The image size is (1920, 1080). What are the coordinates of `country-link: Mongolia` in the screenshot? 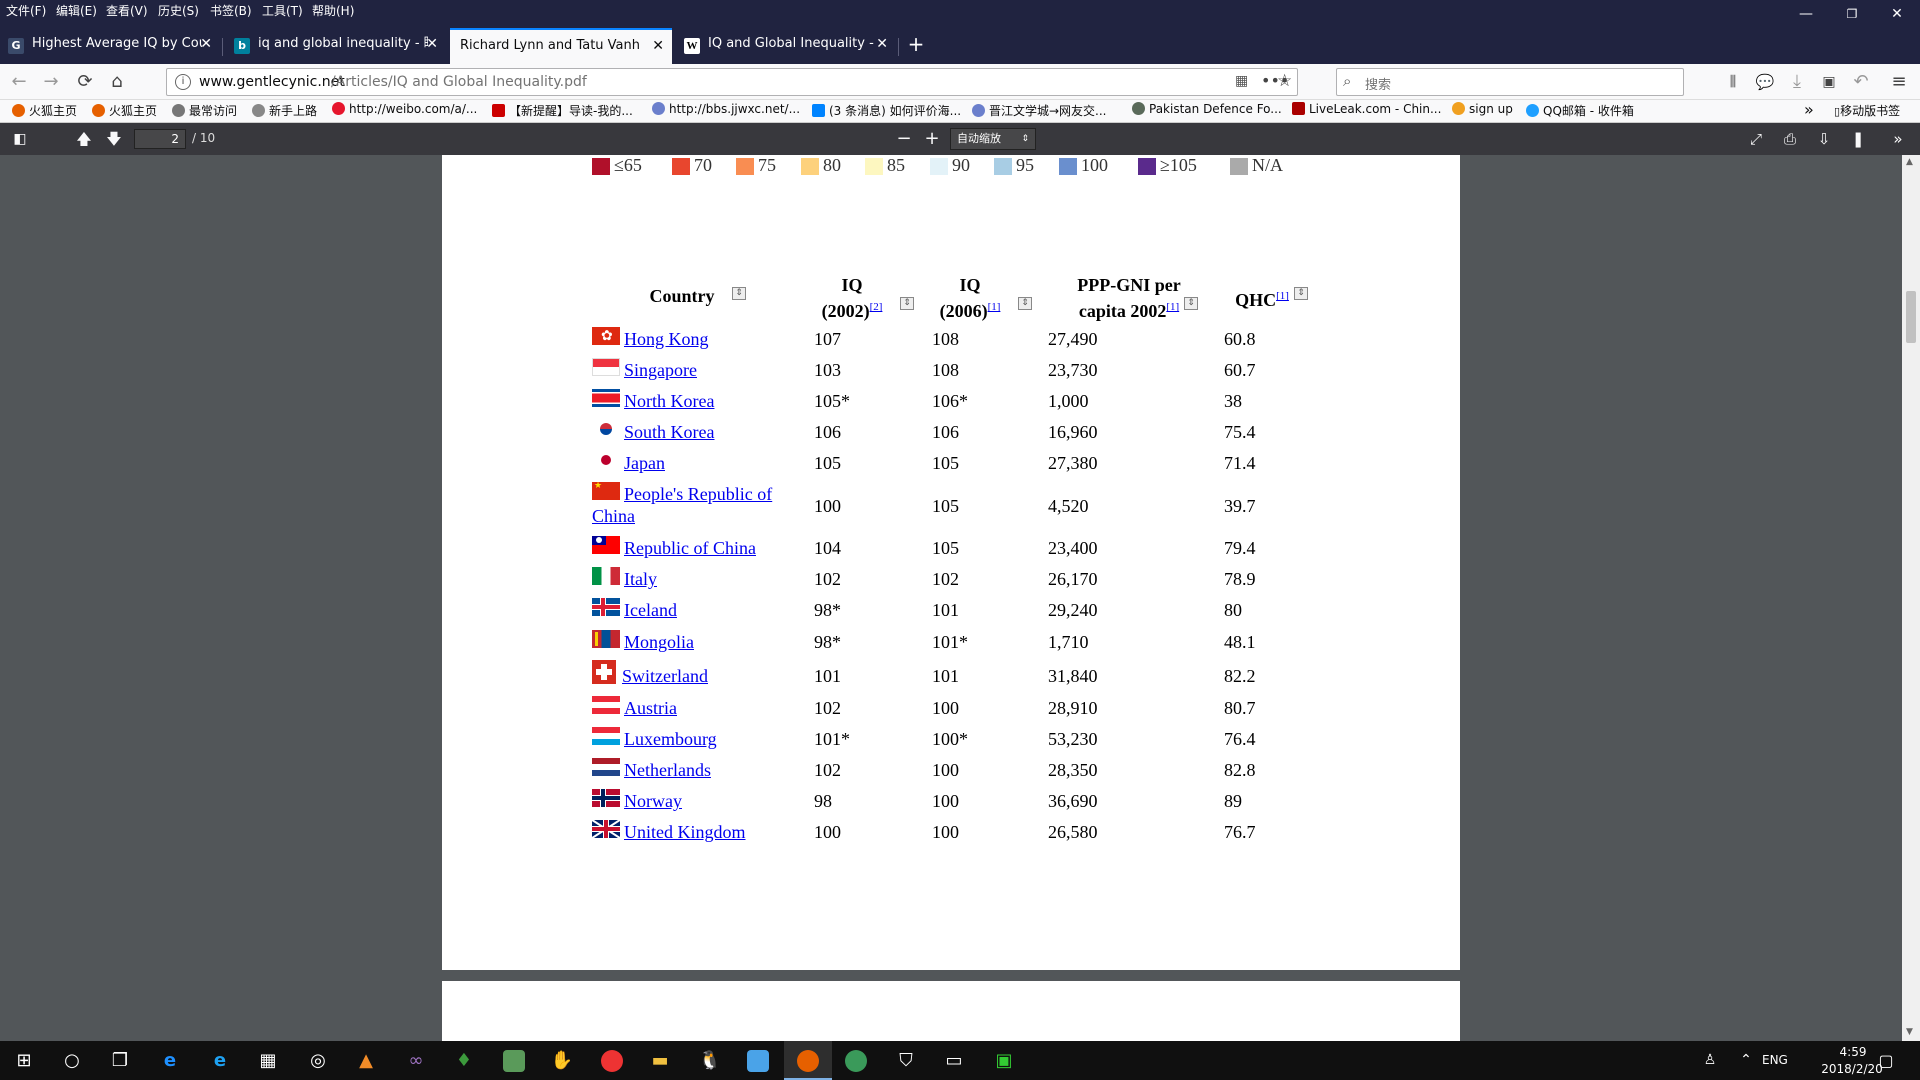 It's located at (659, 642).